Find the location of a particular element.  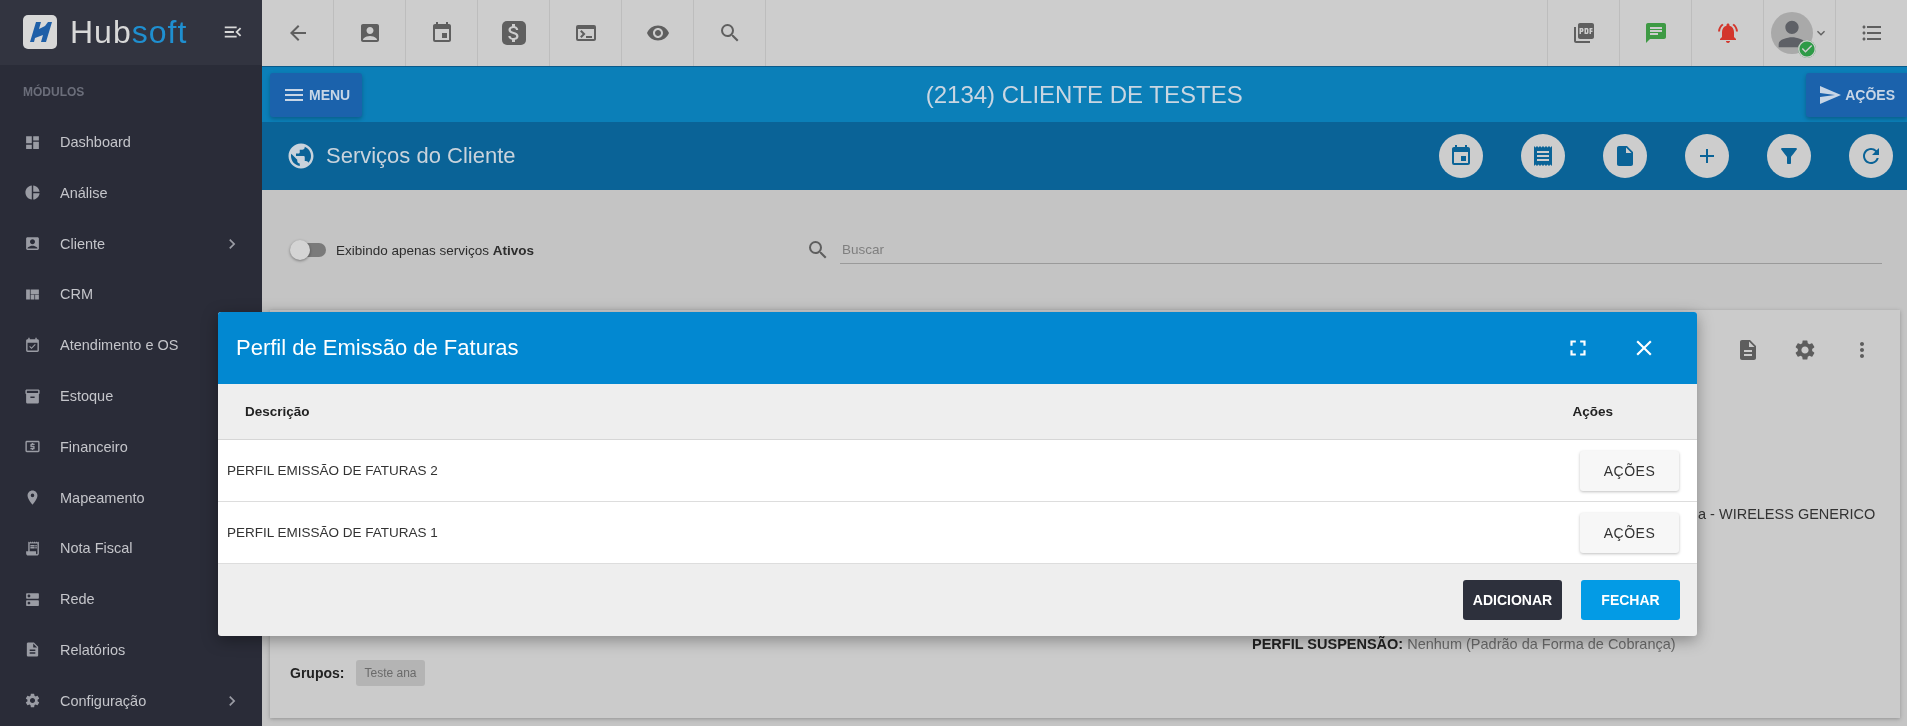

section-title: Serviços do Cliente is located at coordinates (421, 156).